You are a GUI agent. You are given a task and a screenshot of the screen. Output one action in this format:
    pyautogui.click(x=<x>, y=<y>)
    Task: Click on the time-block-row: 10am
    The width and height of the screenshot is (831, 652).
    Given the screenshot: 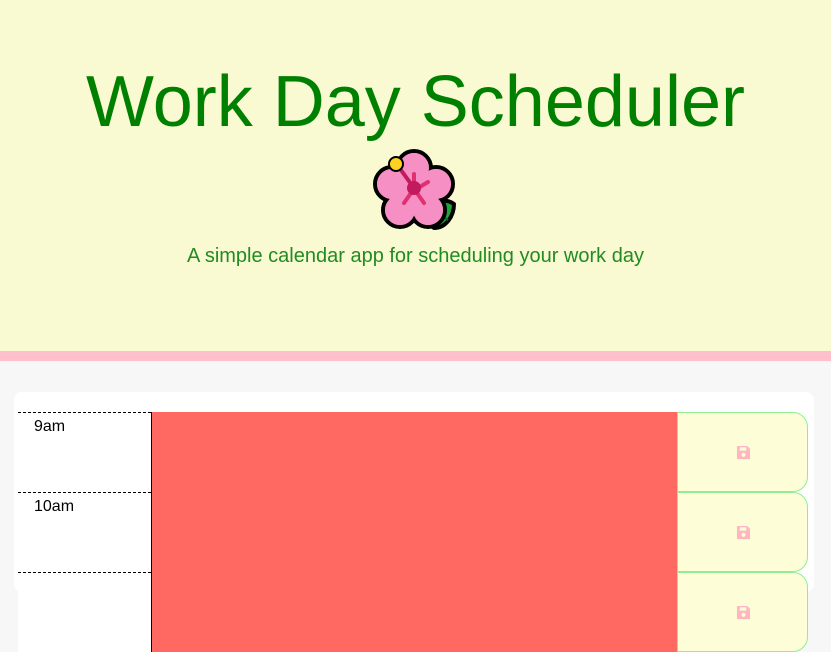 What is the action you would take?
    pyautogui.click(x=413, y=532)
    